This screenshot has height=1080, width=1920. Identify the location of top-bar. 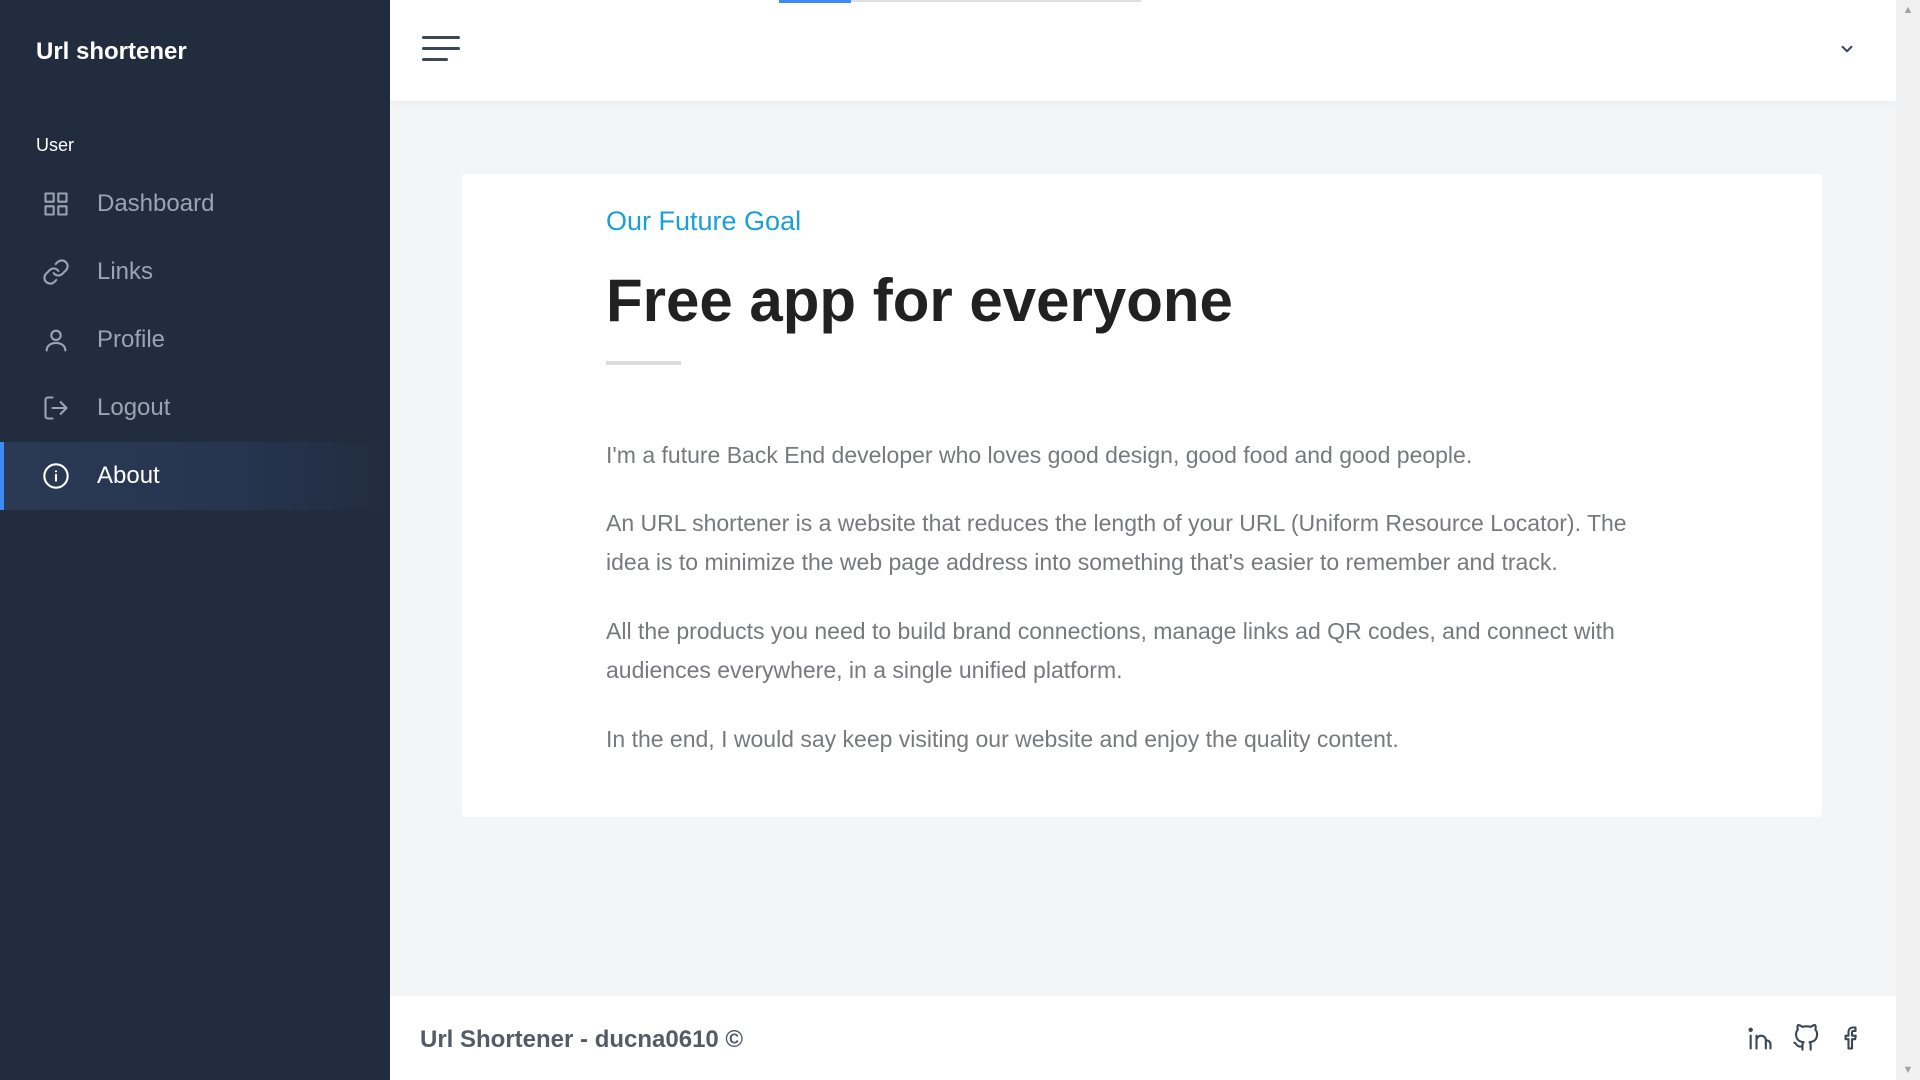
(1143, 50).